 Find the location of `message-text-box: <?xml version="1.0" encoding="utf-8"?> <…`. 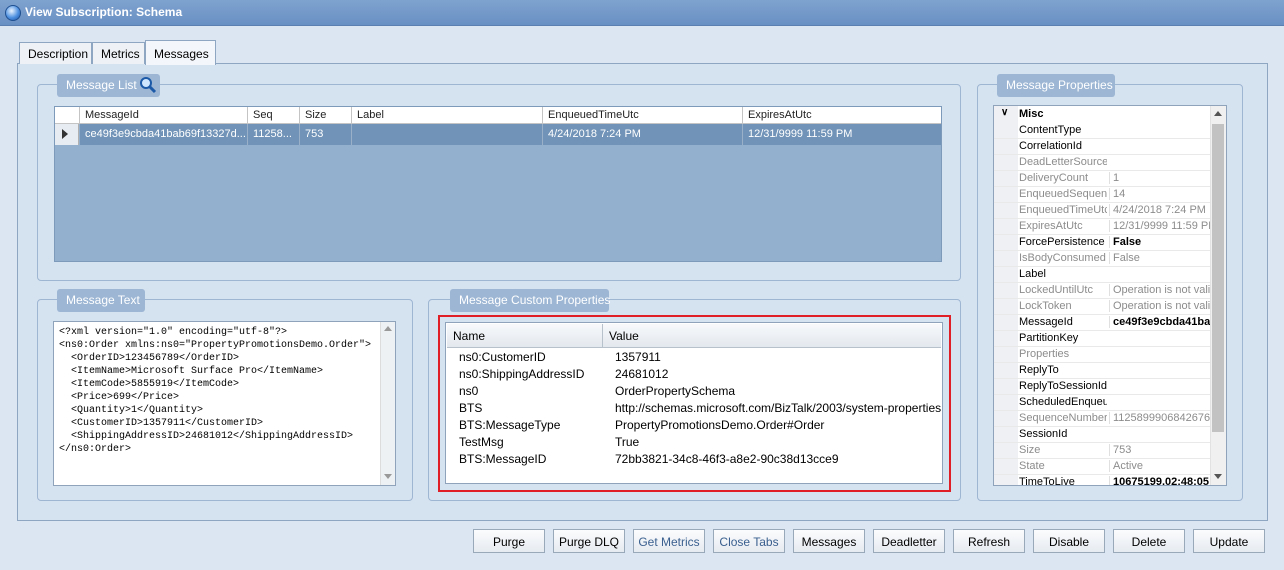

message-text-box: <?xml version="1.0" encoding="utf-8"?> <… is located at coordinates (224, 403).